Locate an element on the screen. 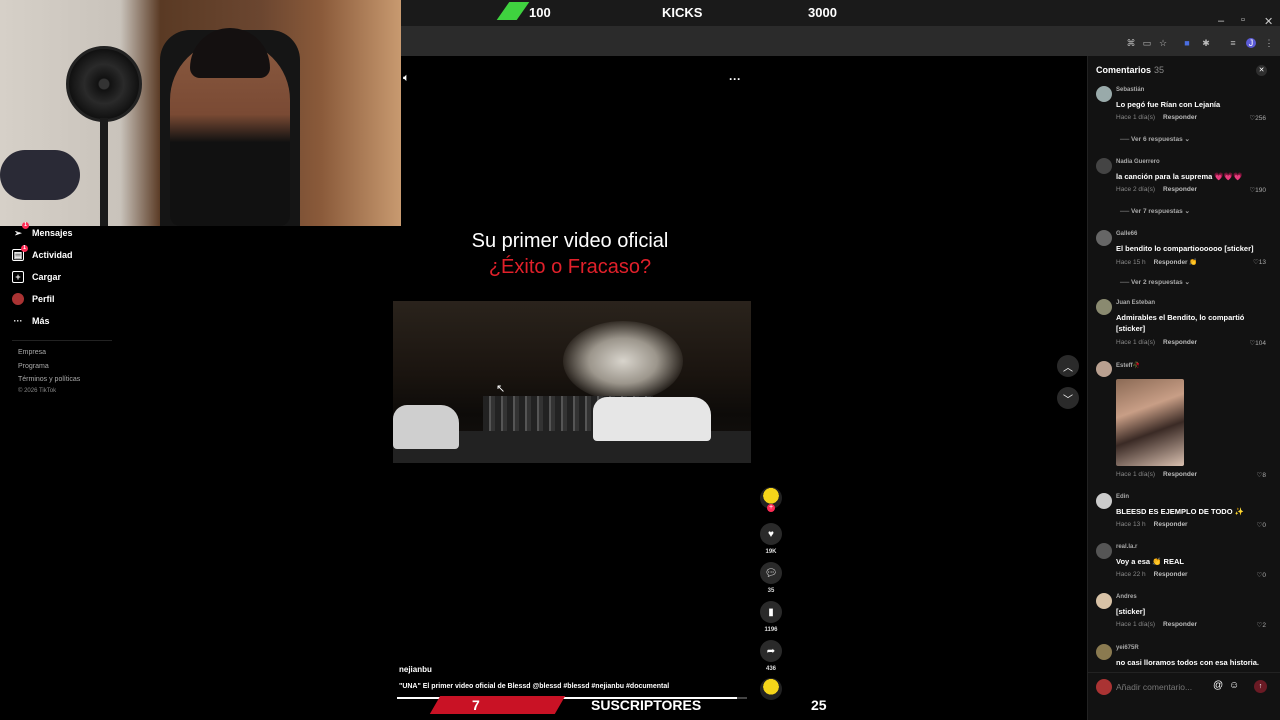 The height and width of the screenshot is (720, 1280). browser-menu-icon: ⋮ is located at coordinates (1269, 43).